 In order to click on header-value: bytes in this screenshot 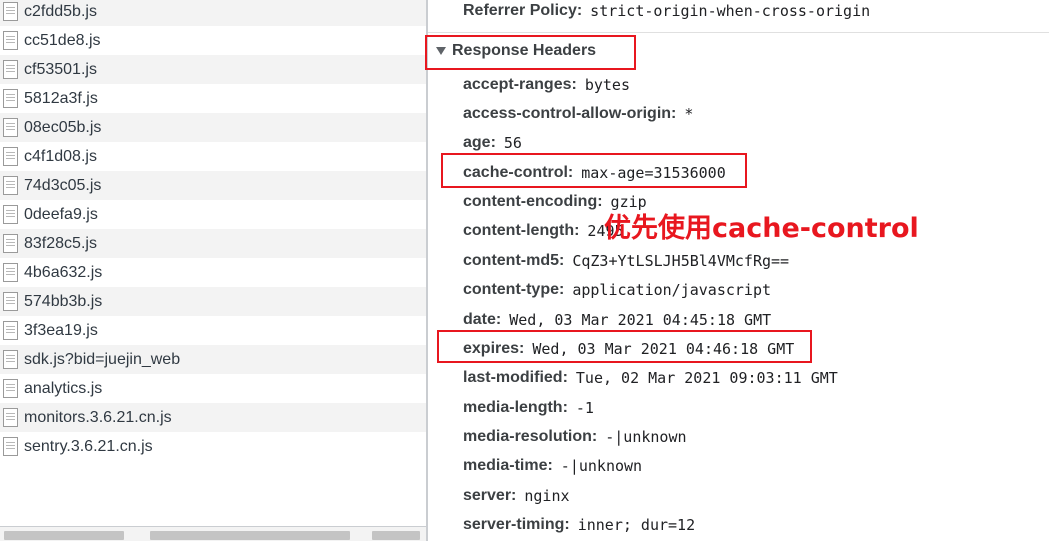, I will do `click(607, 85)`.